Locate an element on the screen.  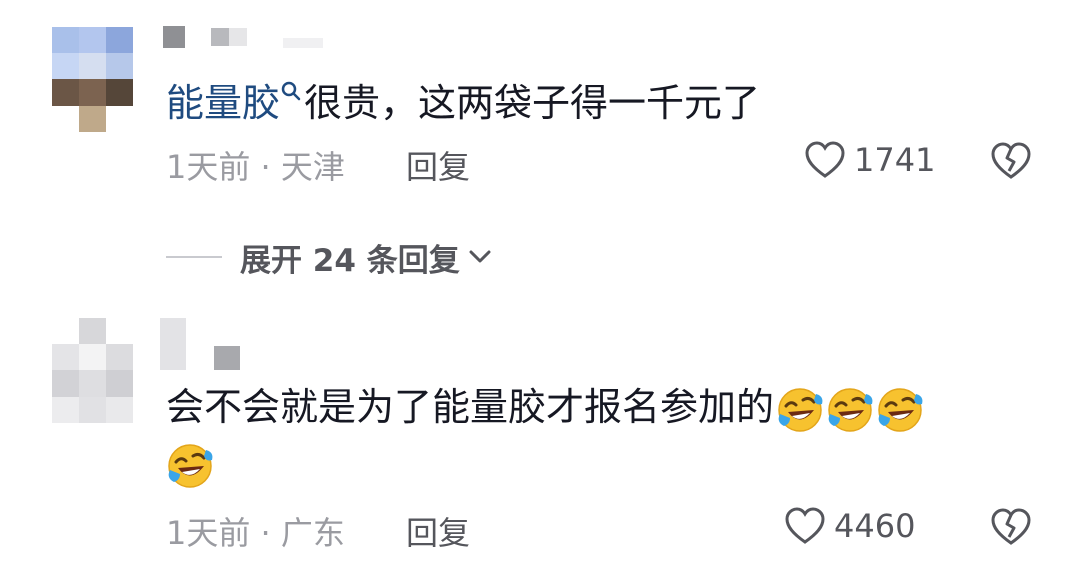
comment-meta: 1天前 · 天津 is located at coordinates (255, 165).